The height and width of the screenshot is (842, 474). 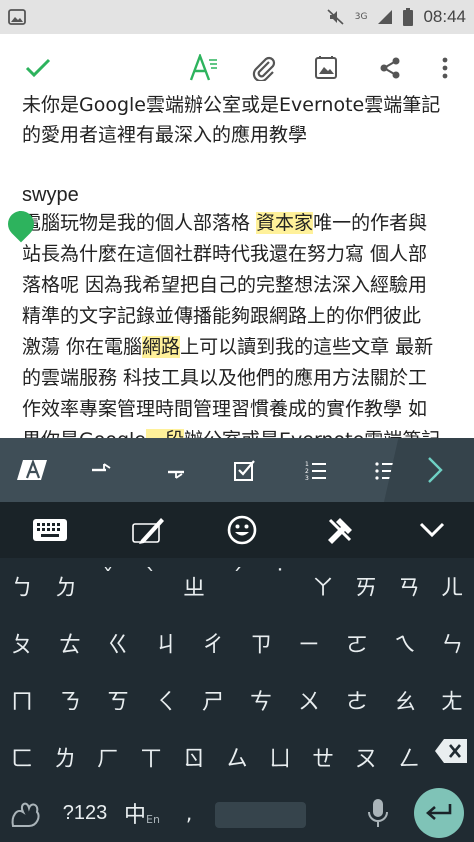 I want to click on text-format-button, so click(x=204, y=68).